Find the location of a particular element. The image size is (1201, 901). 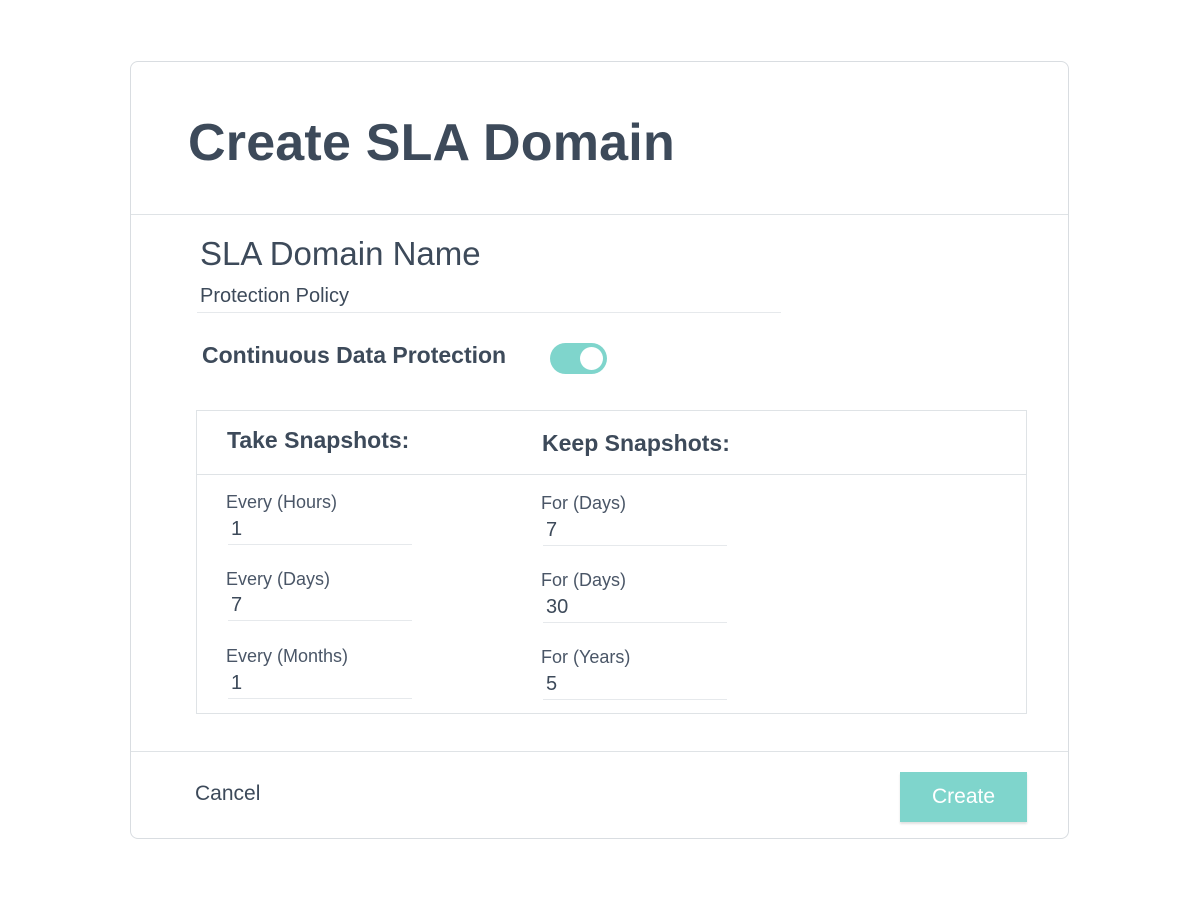

sla-name-input is located at coordinates (489, 297).